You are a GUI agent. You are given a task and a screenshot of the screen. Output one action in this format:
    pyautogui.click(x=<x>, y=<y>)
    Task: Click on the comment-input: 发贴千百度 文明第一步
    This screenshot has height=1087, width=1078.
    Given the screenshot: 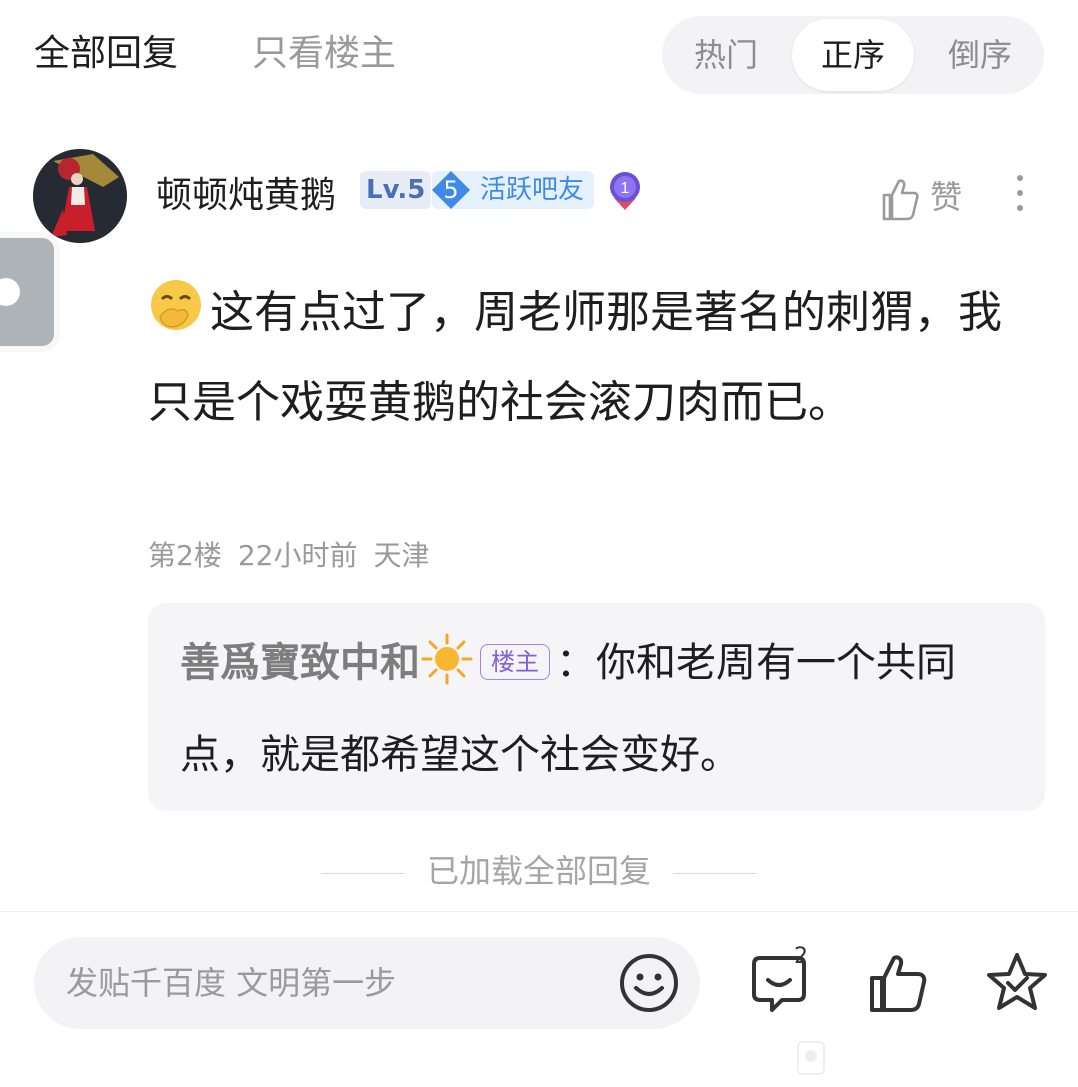 What is the action you would take?
    pyautogui.click(x=367, y=983)
    